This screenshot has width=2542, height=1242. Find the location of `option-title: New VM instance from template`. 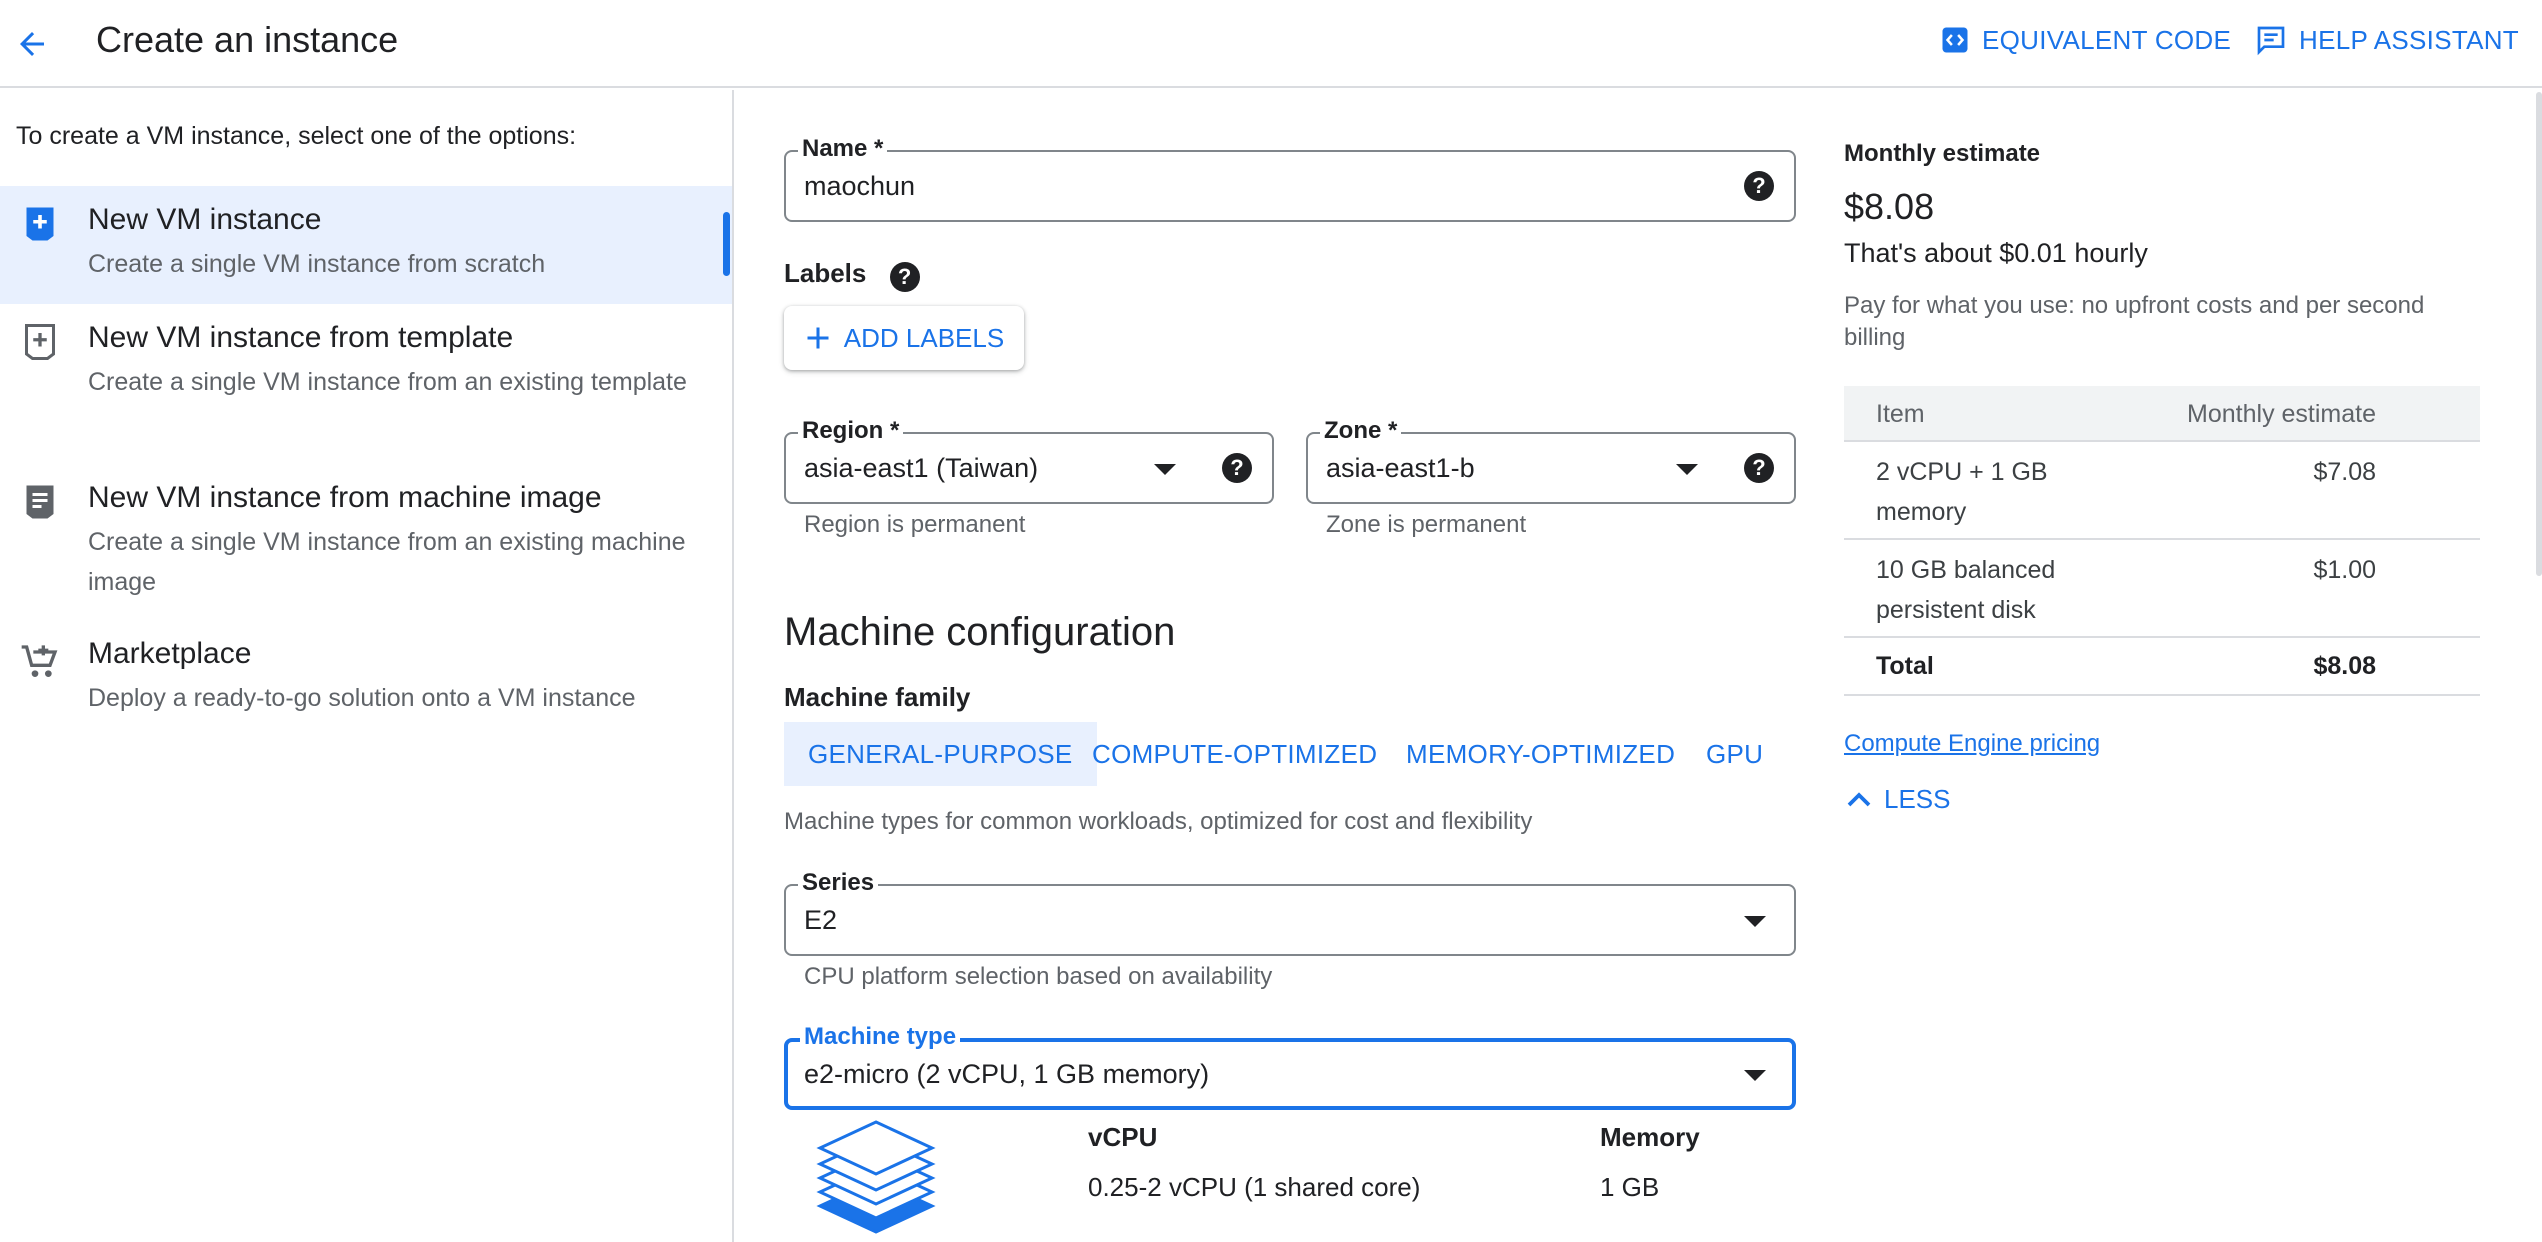

option-title: New VM instance from template is located at coordinates (301, 337).